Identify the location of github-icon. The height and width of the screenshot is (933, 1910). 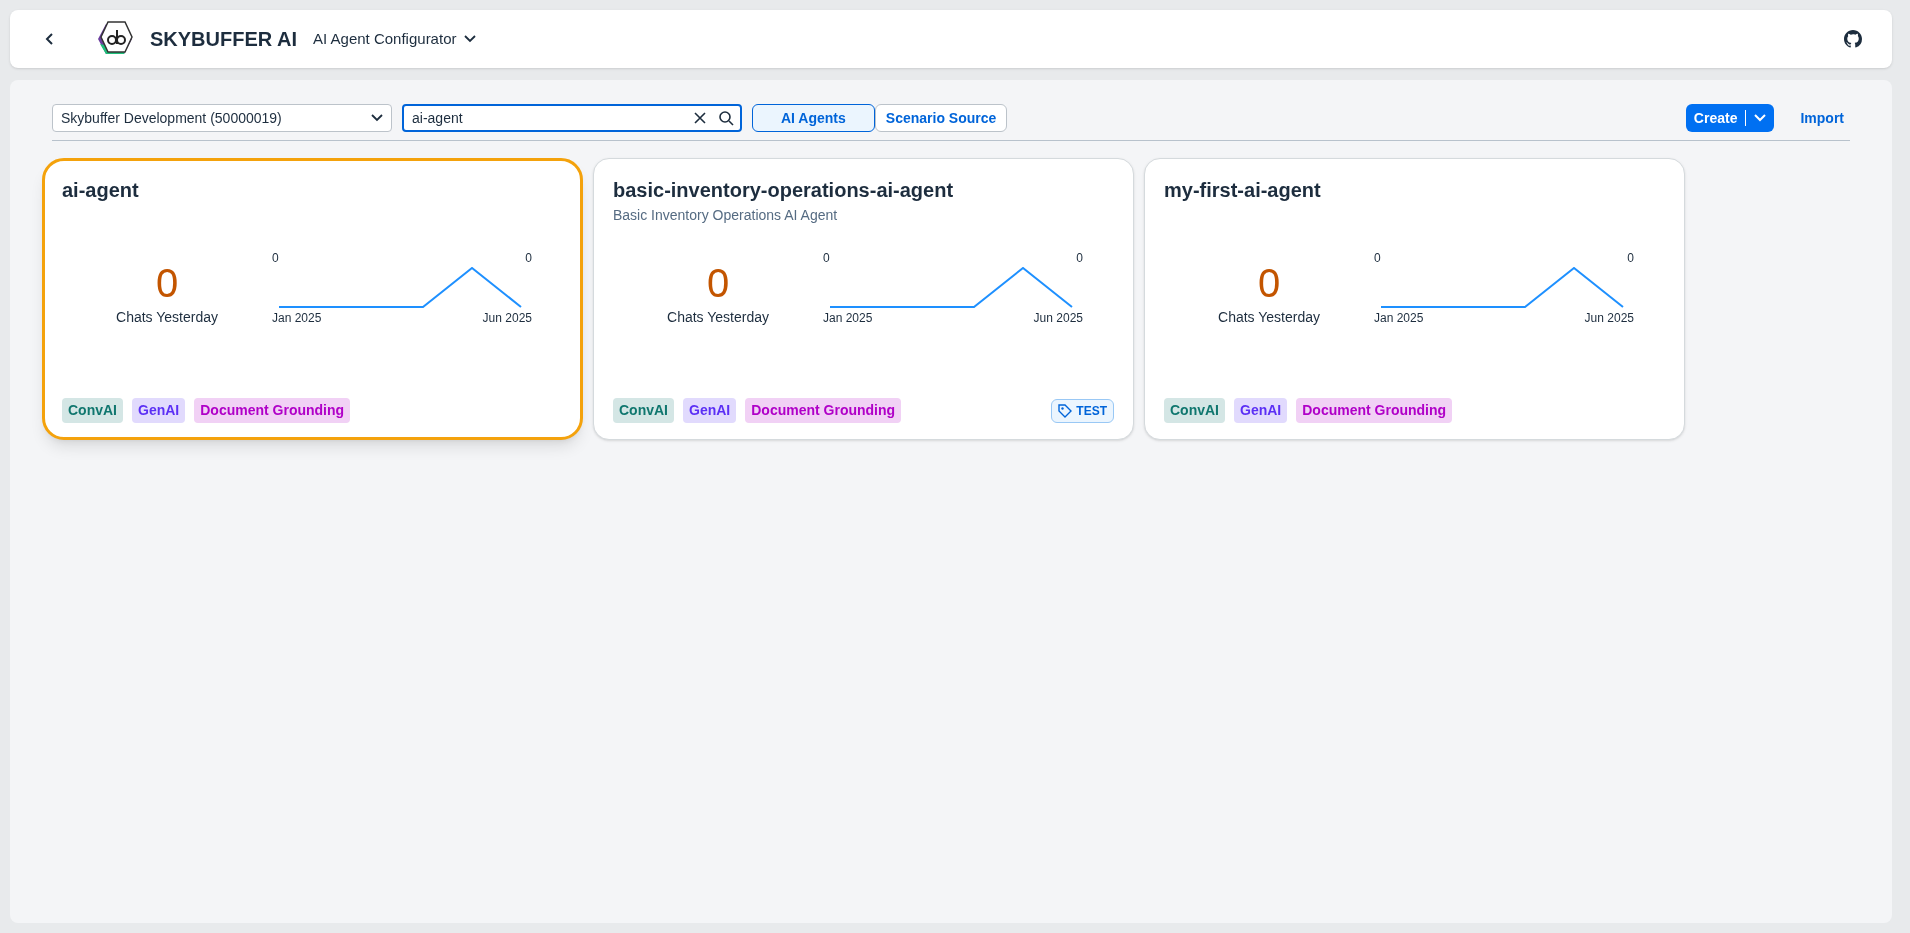
(1853, 39).